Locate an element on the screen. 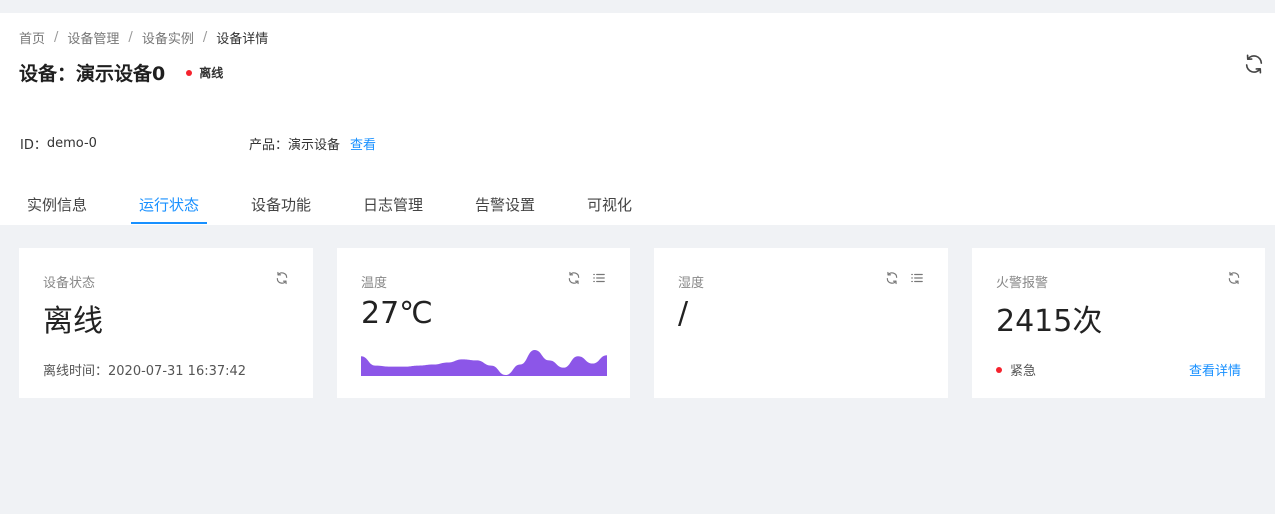  card-value: 2415次 is located at coordinates (1049, 321).